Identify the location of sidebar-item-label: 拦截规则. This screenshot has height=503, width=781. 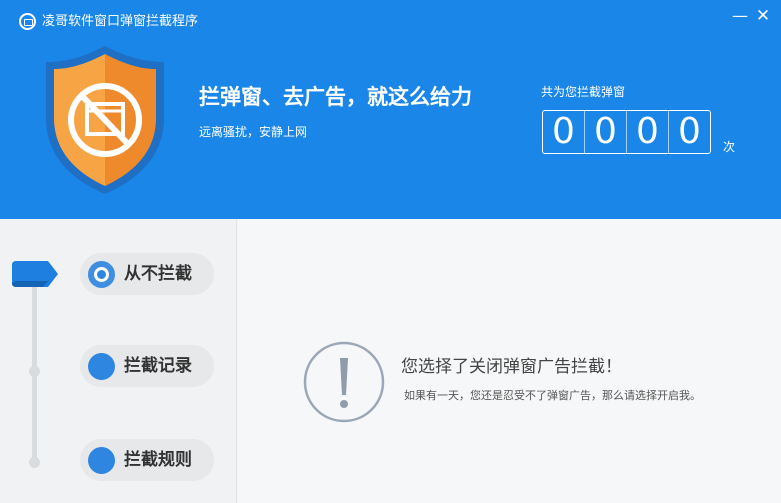
(158, 460).